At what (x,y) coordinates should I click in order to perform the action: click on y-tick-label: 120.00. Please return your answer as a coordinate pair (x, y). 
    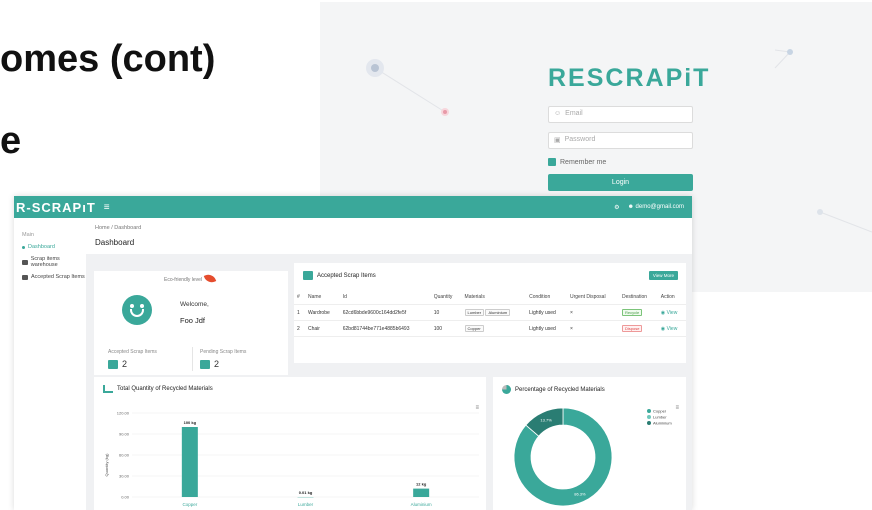
    Looking at the image, I should click on (123, 413).